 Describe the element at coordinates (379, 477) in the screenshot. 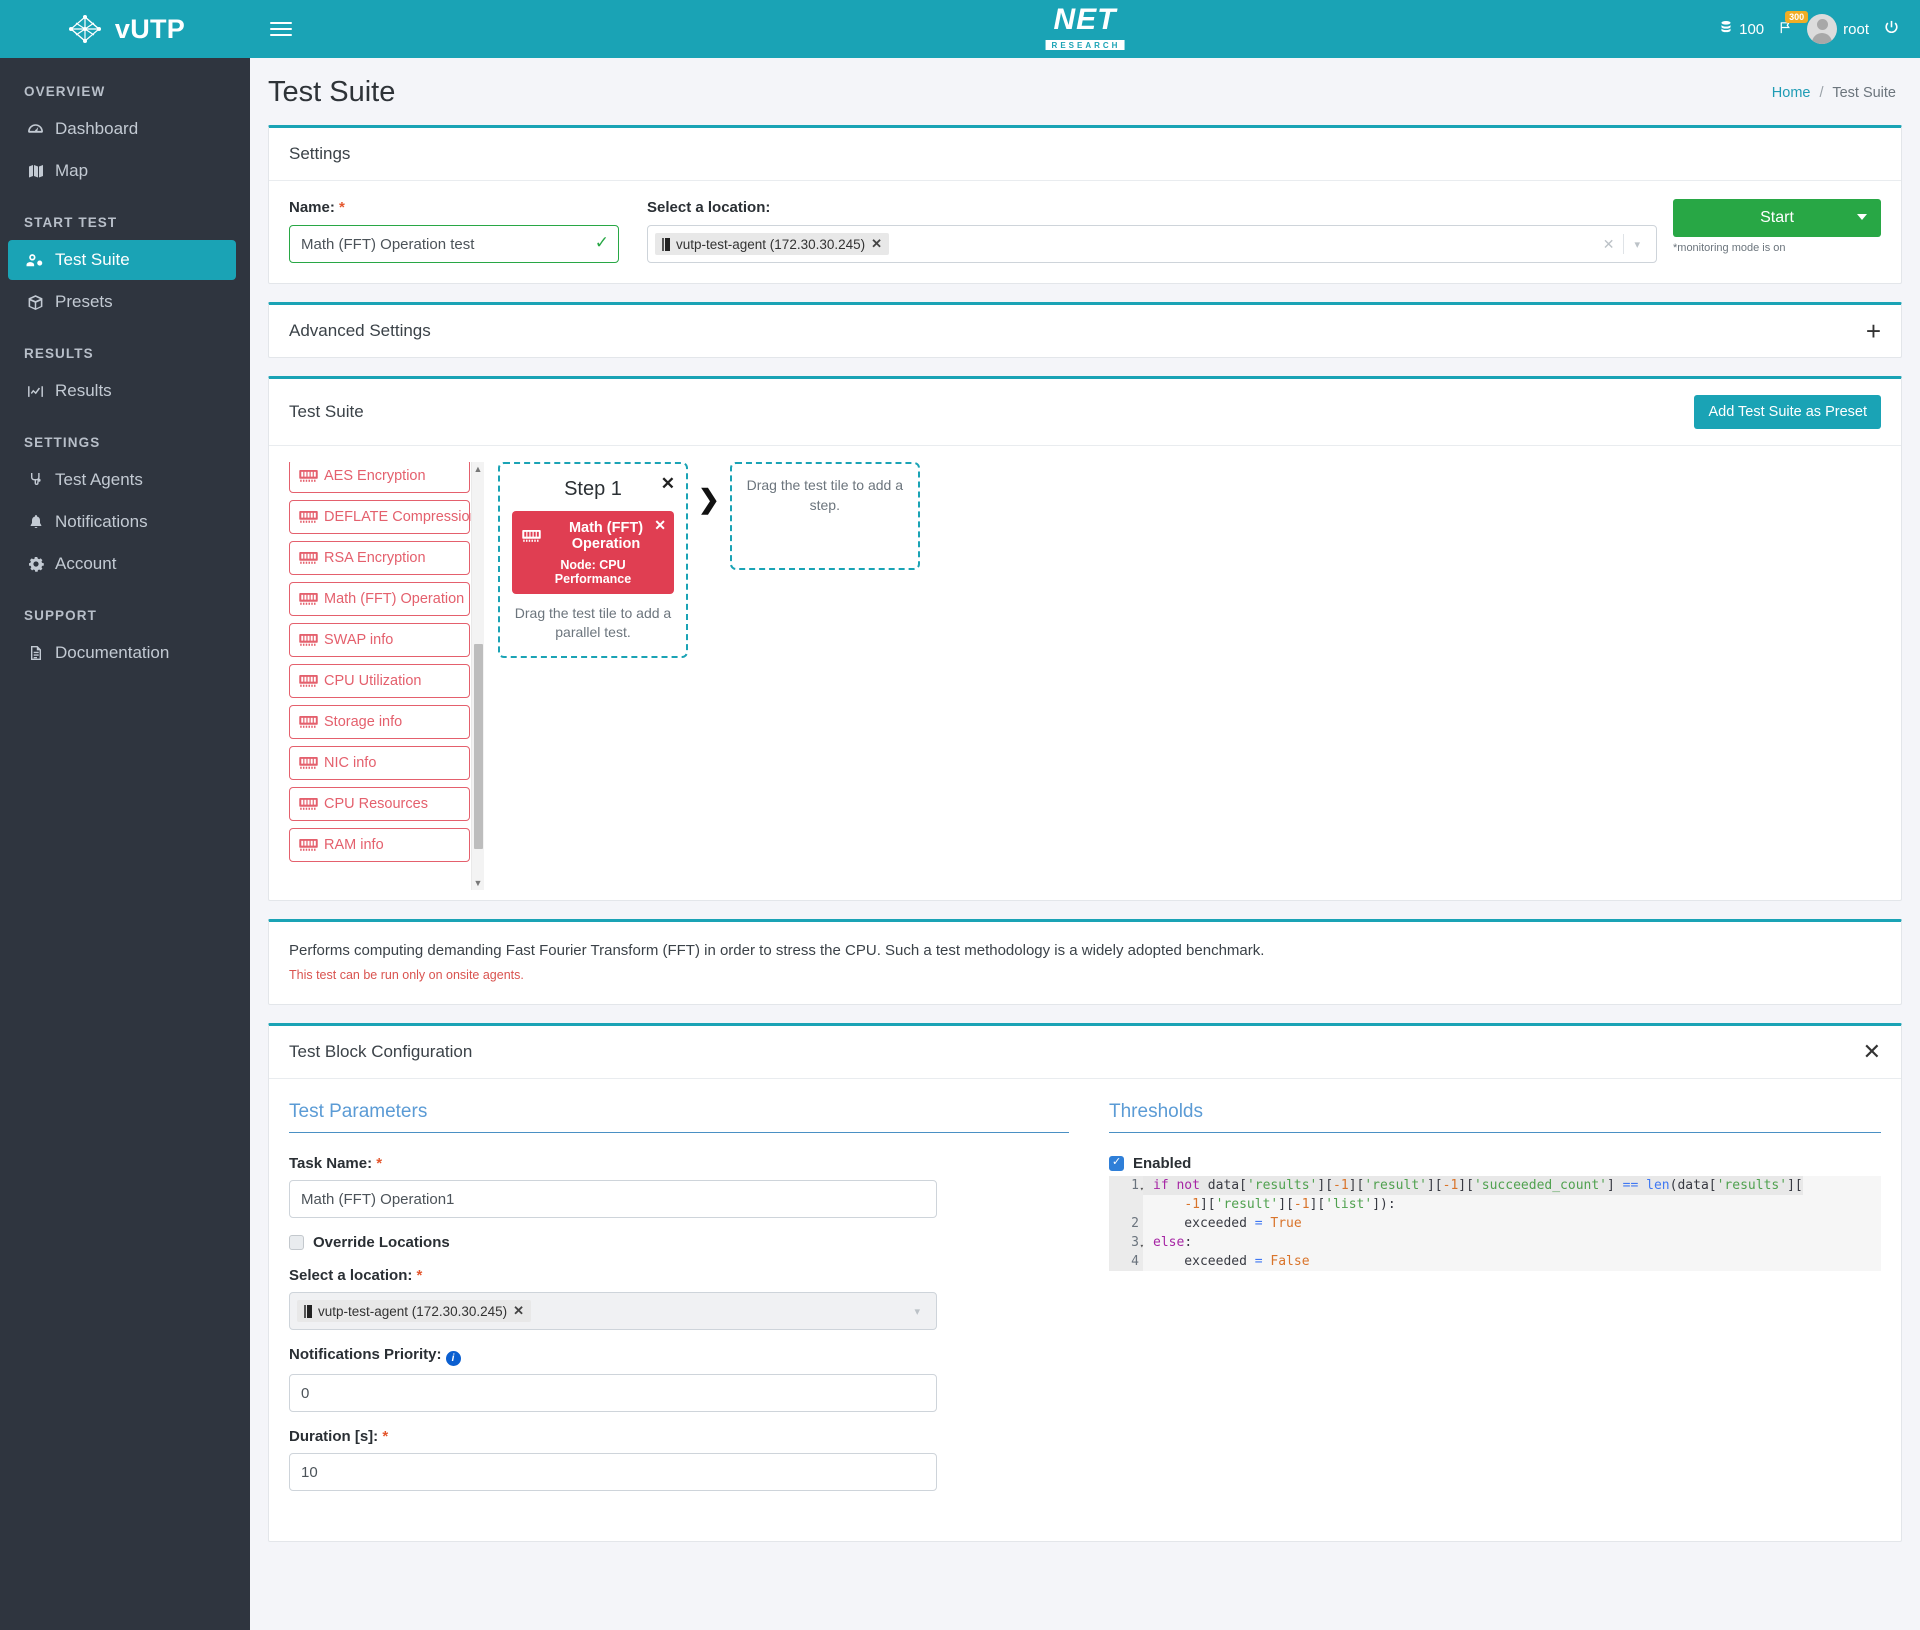

I see `test-tile: AES Encryption` at that location.